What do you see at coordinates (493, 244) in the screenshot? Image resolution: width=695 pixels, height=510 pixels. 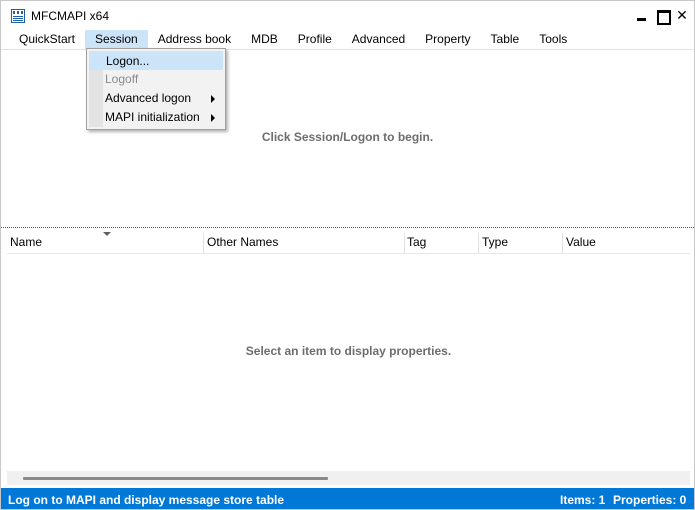 I see `column-header-type: Type` at bounding box center [493, 244].